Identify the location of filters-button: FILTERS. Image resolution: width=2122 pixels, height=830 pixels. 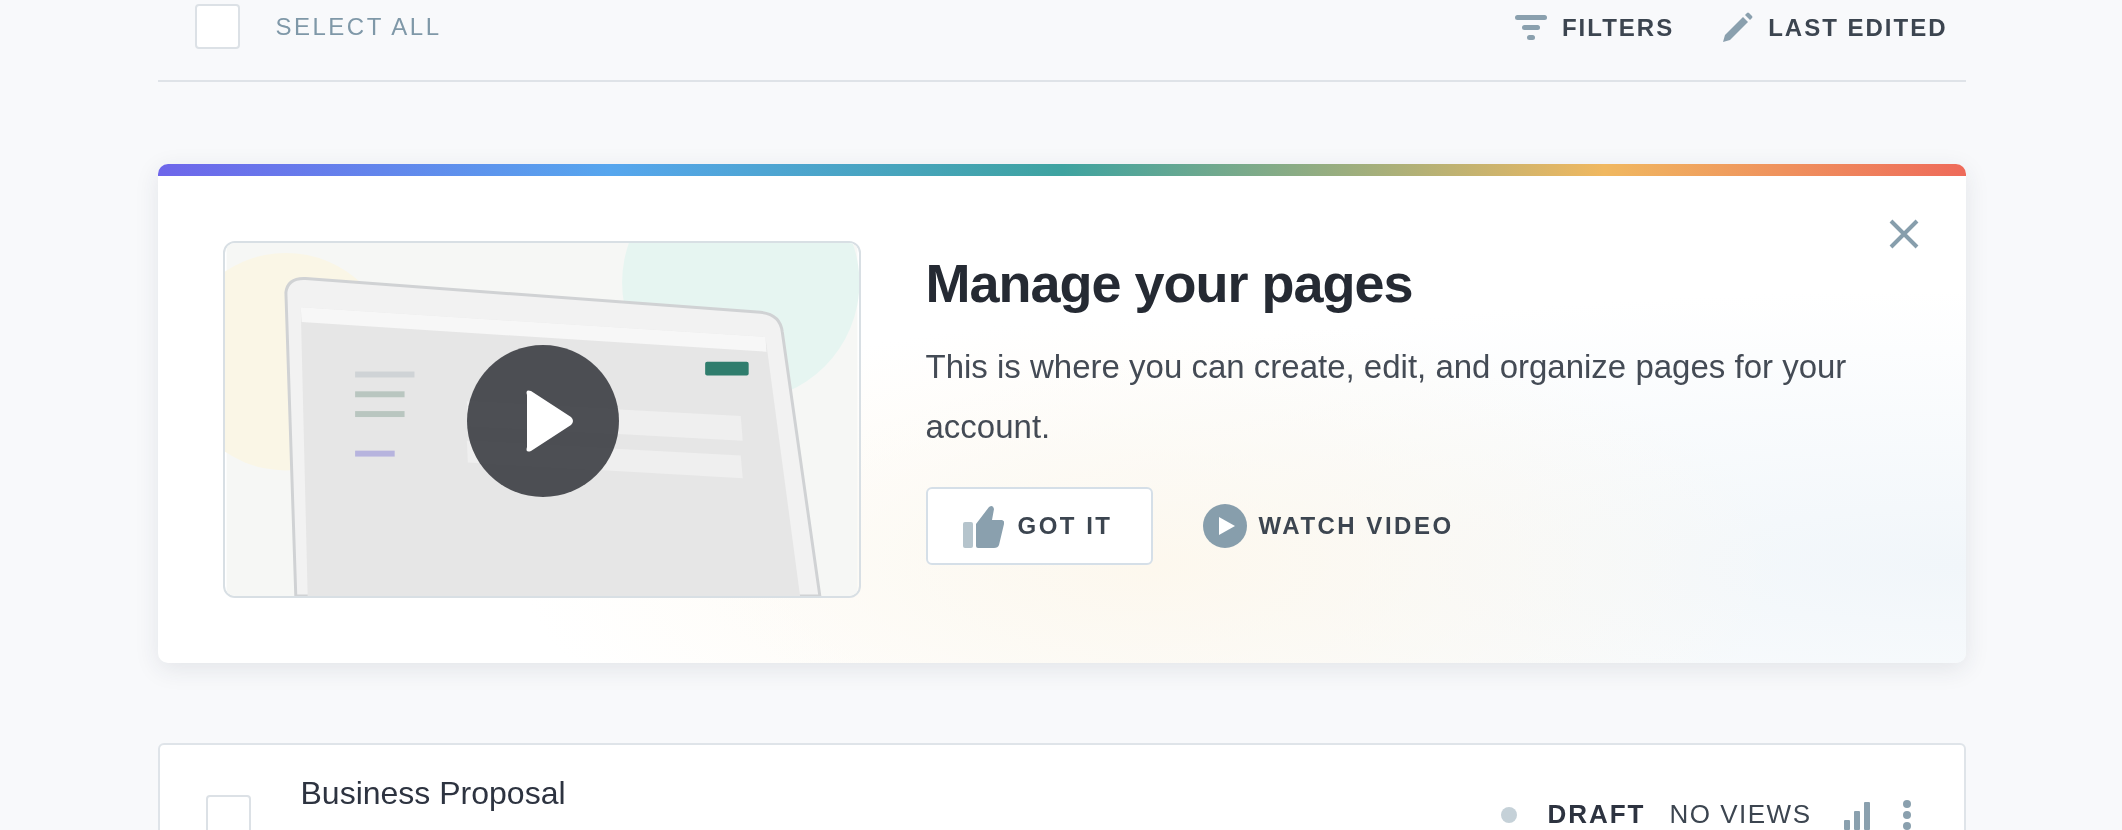
(1594, 28).